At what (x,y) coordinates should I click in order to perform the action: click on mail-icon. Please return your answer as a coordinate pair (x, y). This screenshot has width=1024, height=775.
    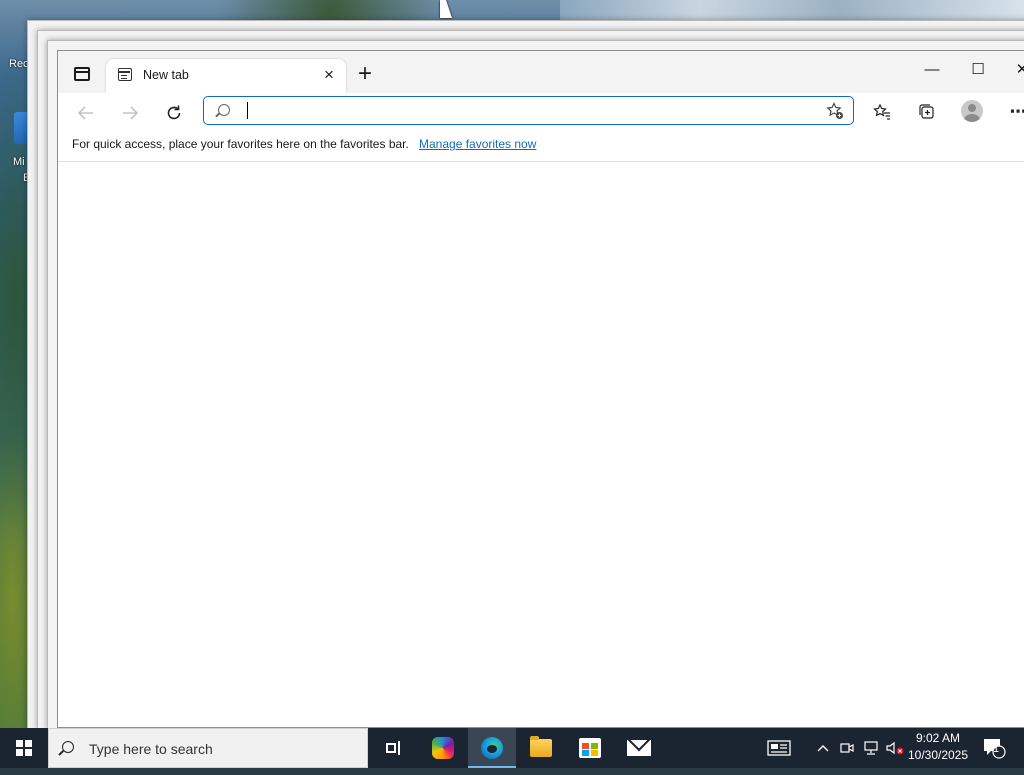
    Looking at the image, I should click on (639, 748).